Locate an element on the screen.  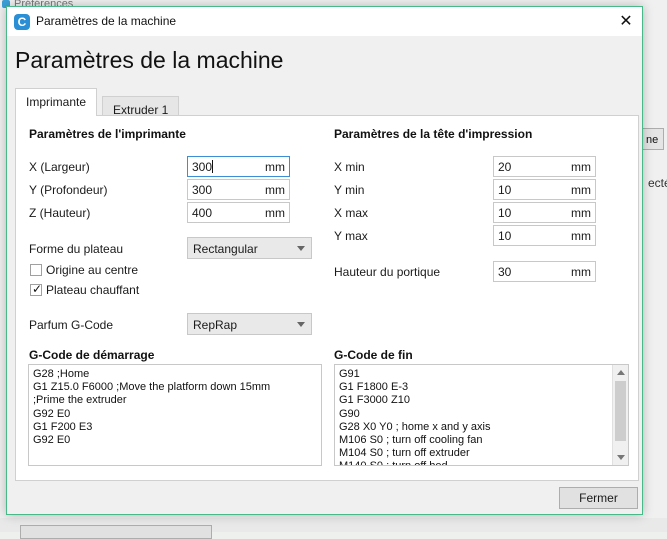
y-depth-unit: mm is located at coordinates (275, 190).